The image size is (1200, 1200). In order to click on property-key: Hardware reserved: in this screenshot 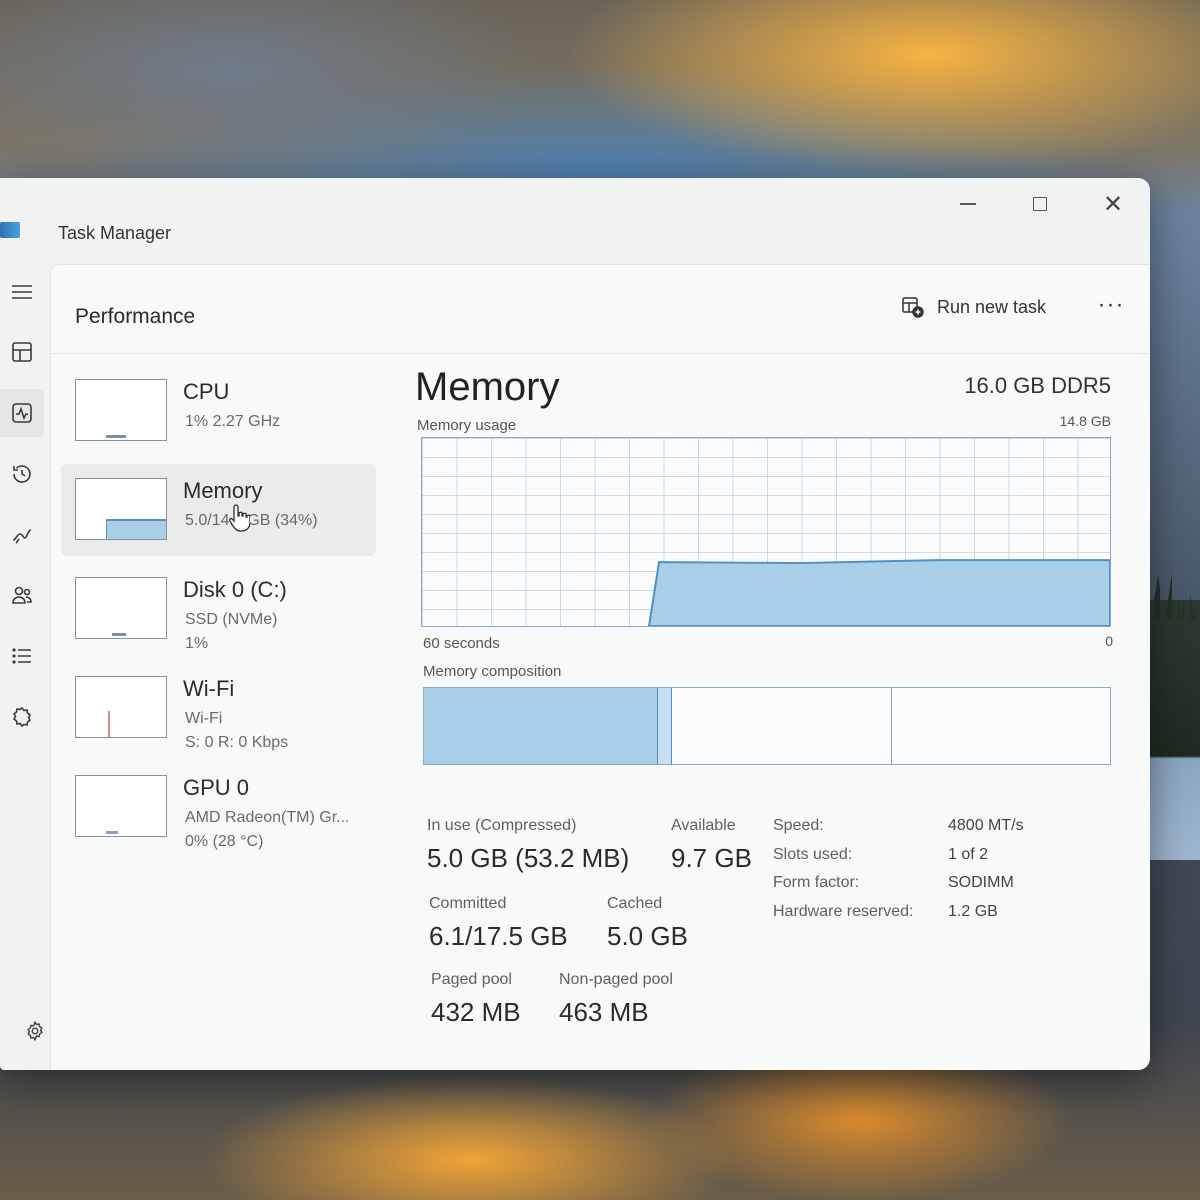, I will do `click(843, 911)`.